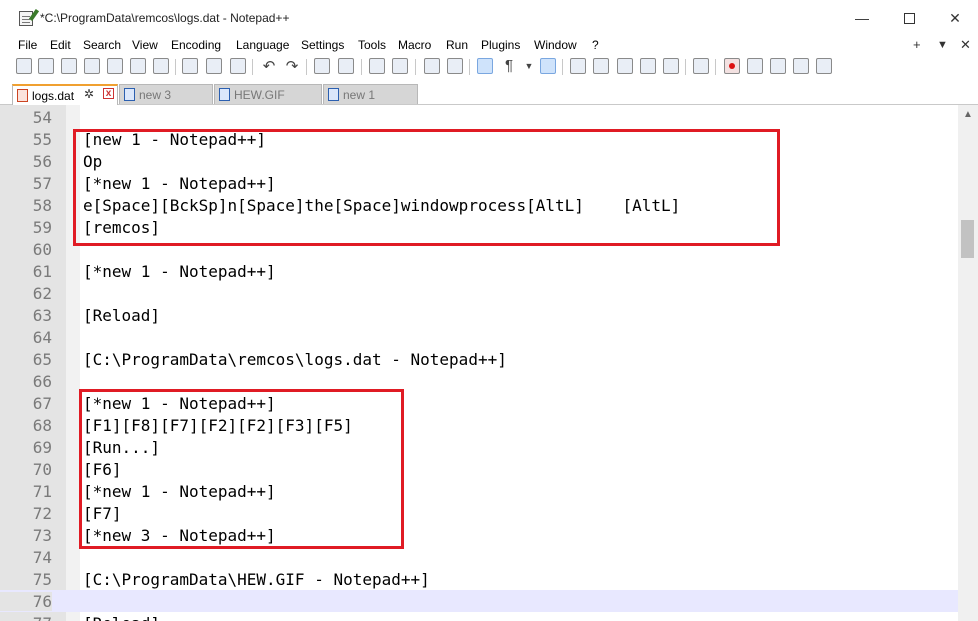 The width and height of the screenshot is (978, 621). What do you see at coordinates (479, 249) in the screenshot?
I see `editor-line: 60` at bounding box center [479, 249].